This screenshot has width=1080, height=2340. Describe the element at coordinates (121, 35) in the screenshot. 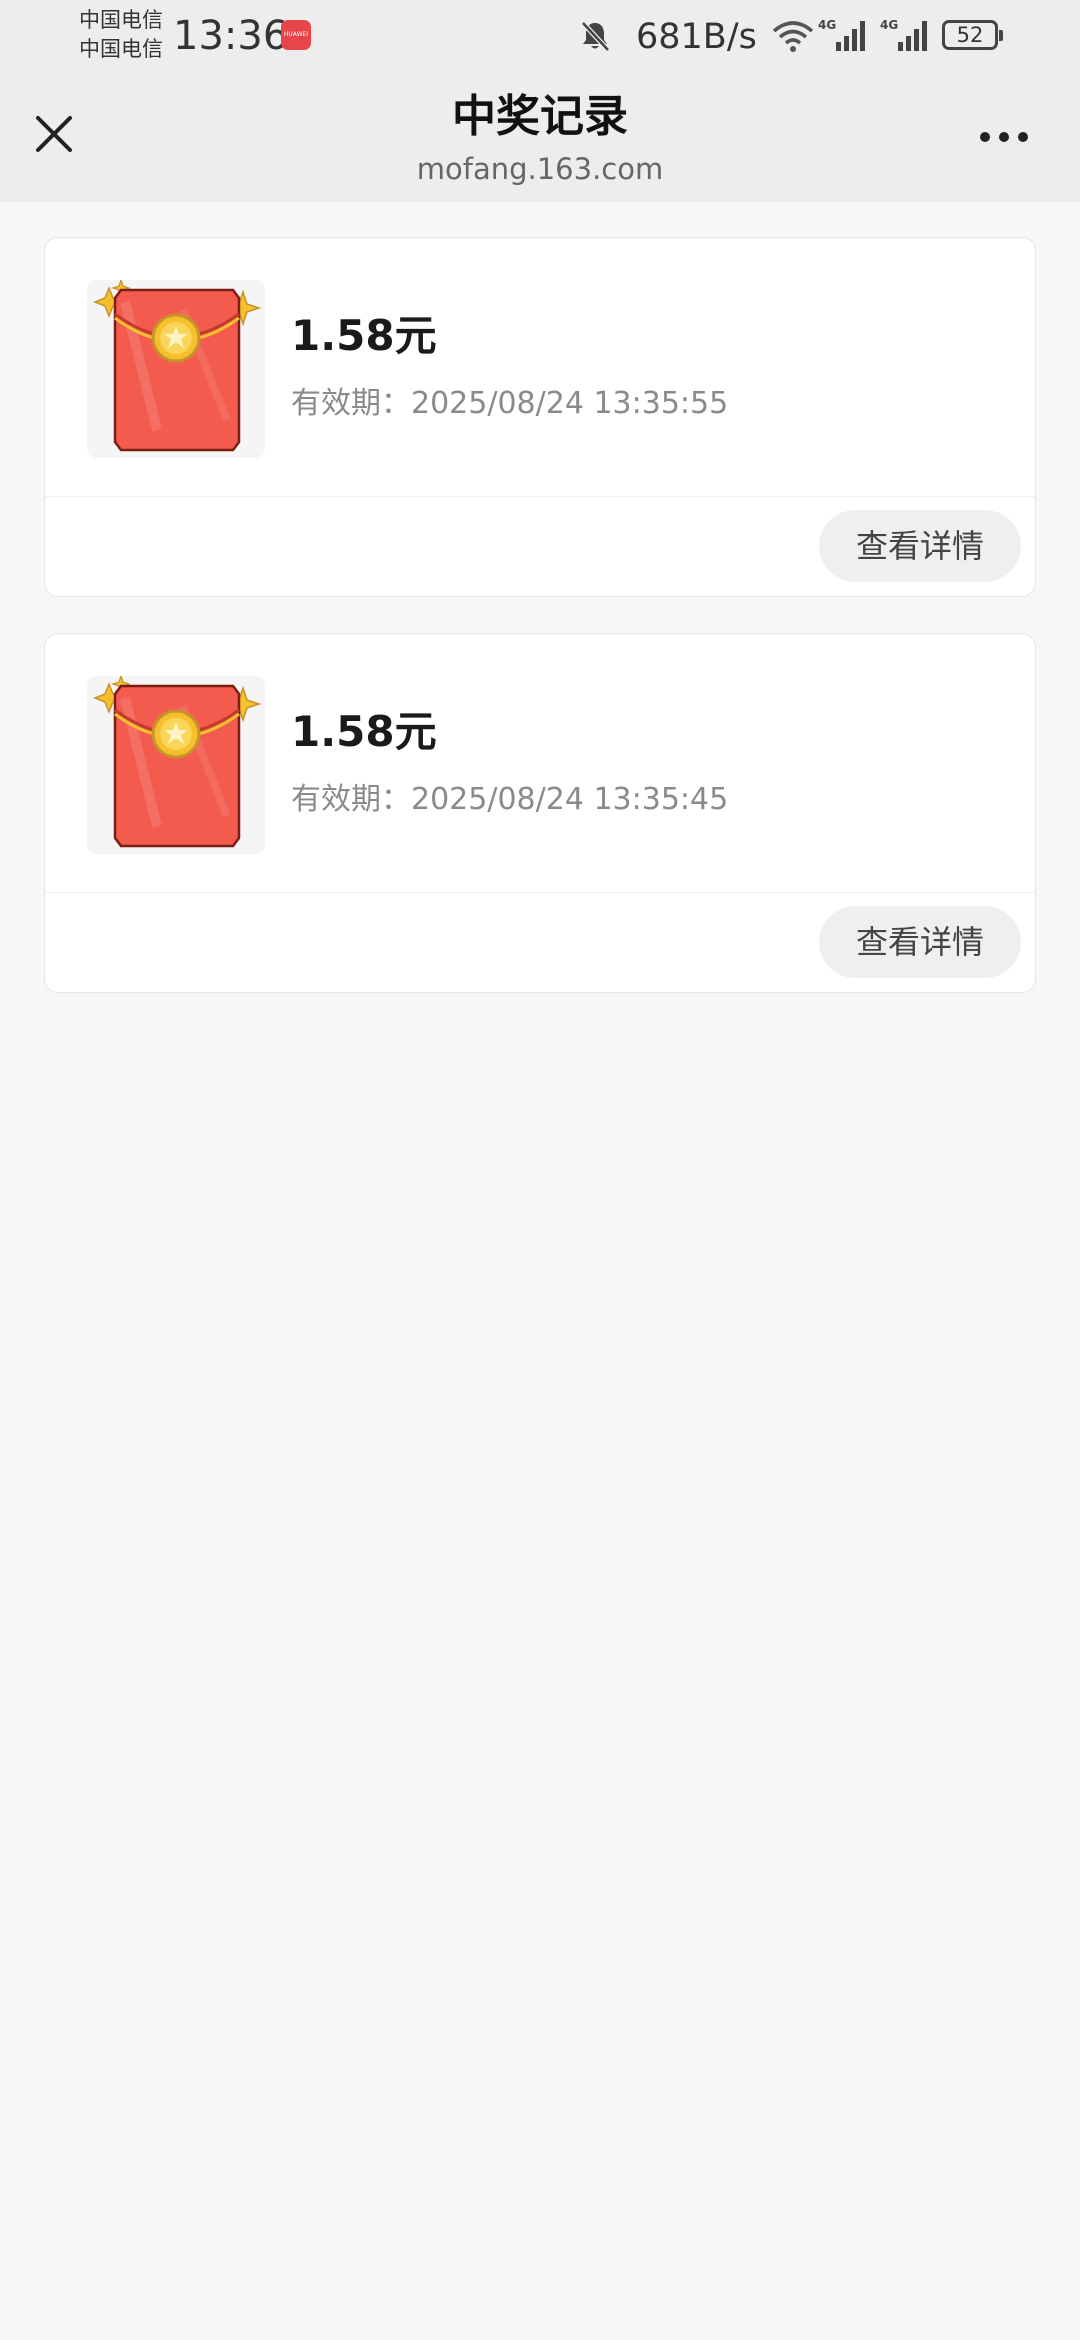

I see `carrier-labels: 中国电信 中国电信` at that location.